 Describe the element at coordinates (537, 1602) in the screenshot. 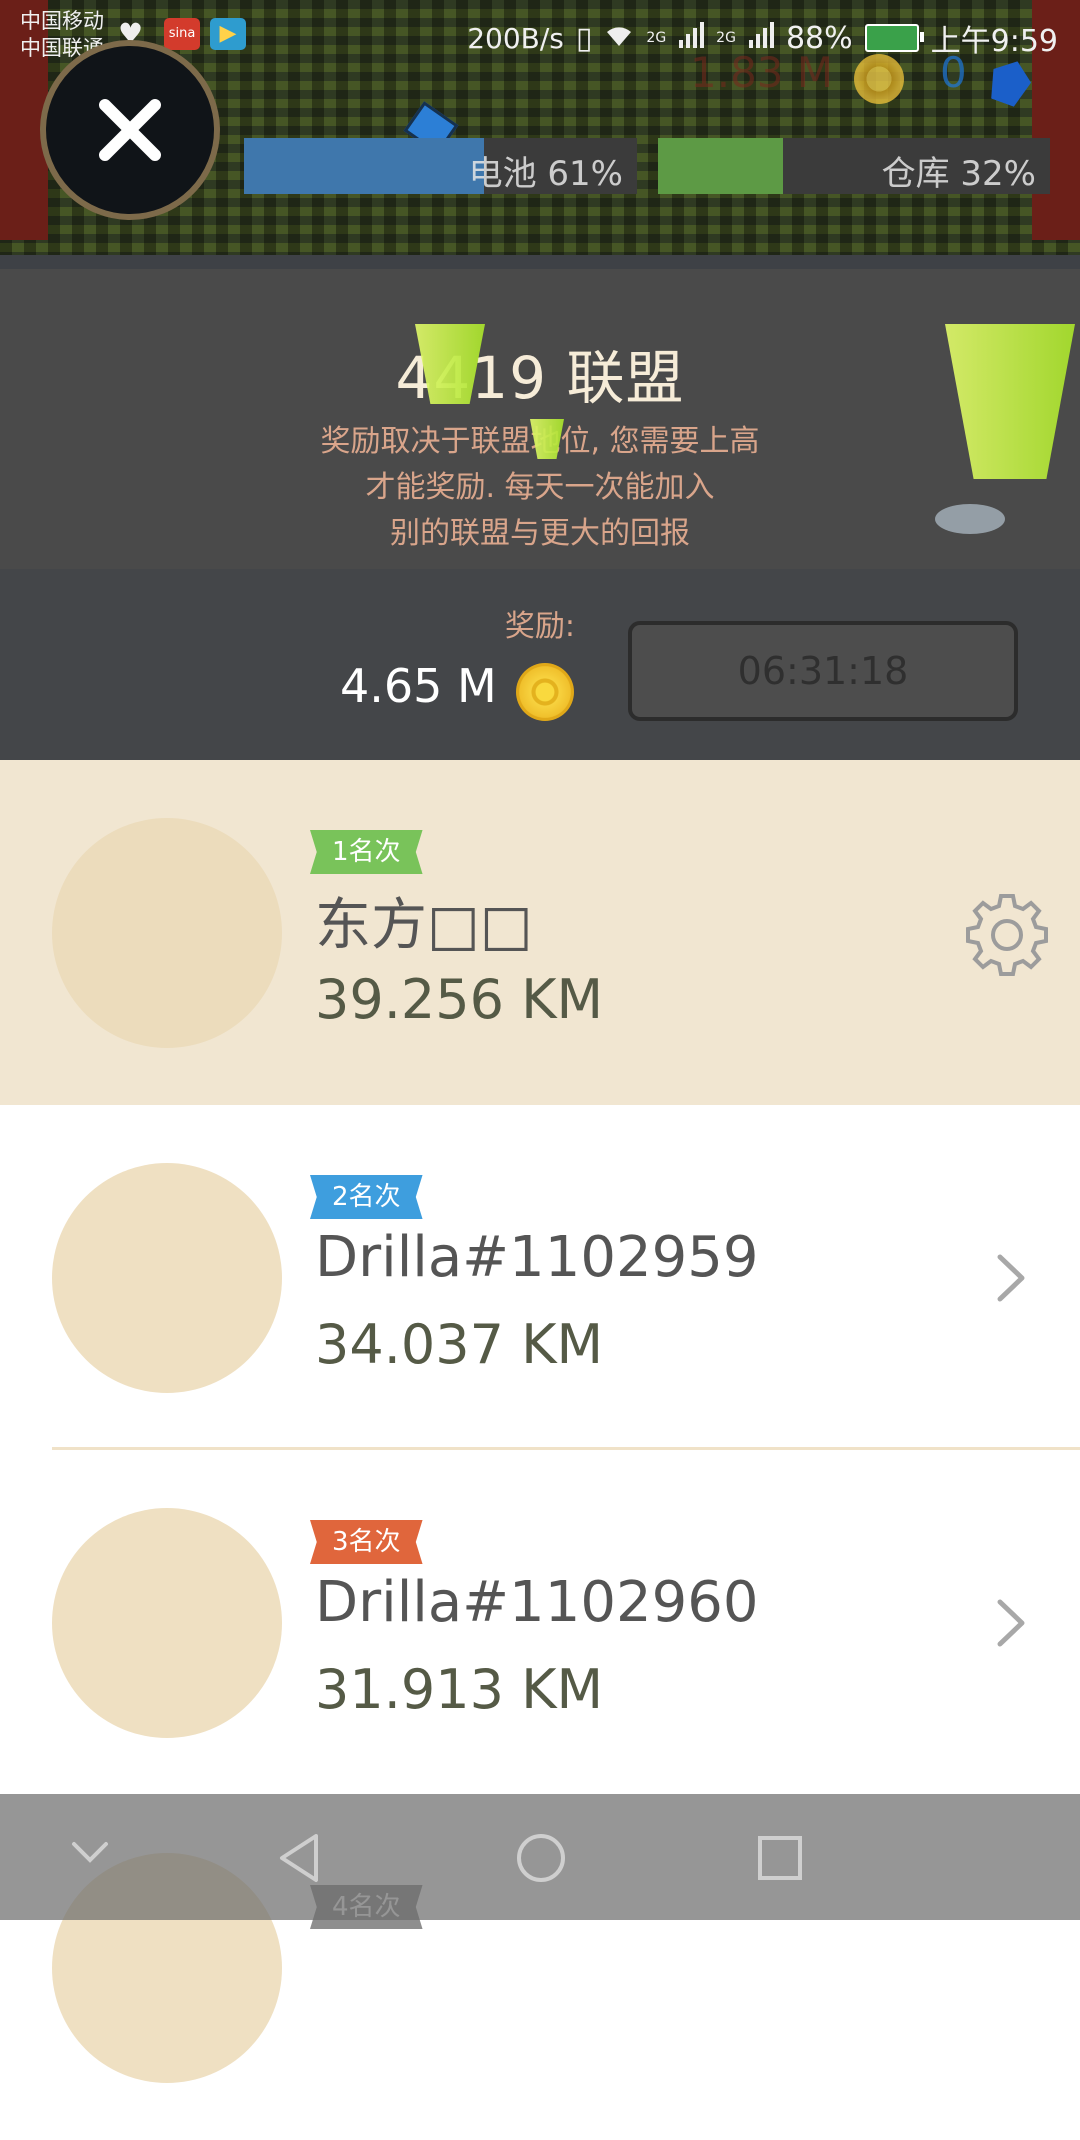

I see `player-name: Drilla#1102960` at that location.